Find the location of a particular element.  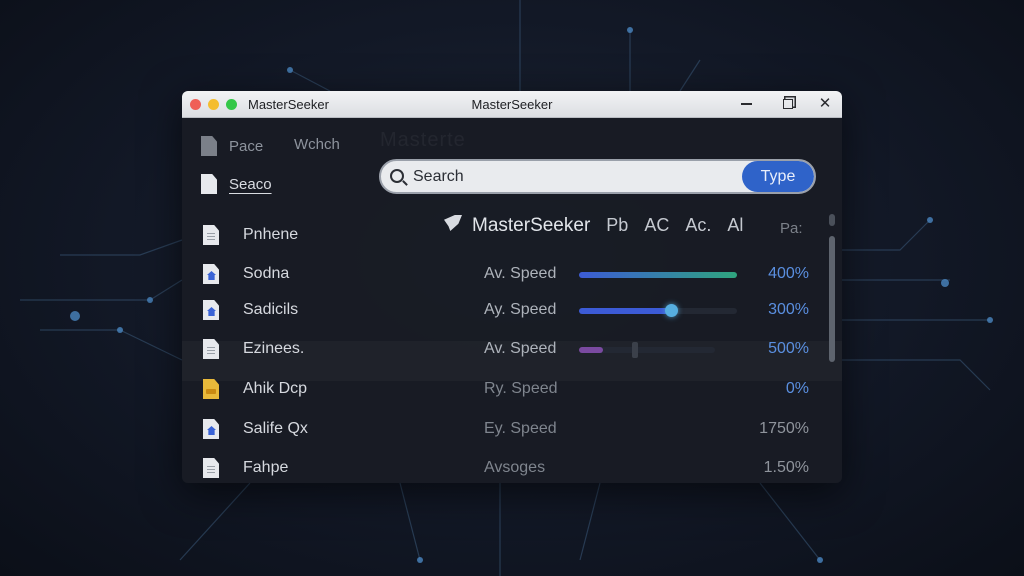

tab-wchch: Wchch is located at coordinates (317, 144).